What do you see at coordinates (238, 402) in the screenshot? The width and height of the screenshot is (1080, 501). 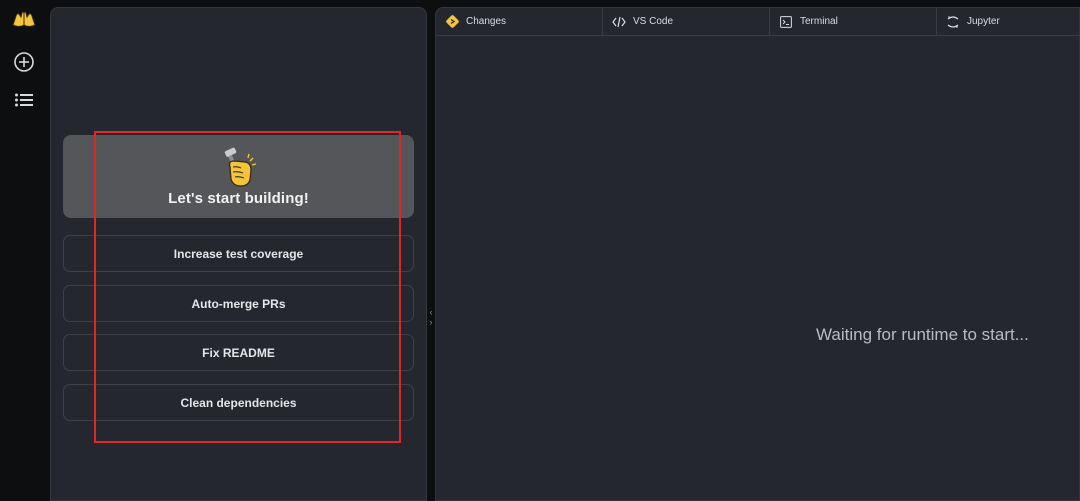 I see `suggestion-clean-dependencies: Clean dependencies` at bounding box center [238, 402].